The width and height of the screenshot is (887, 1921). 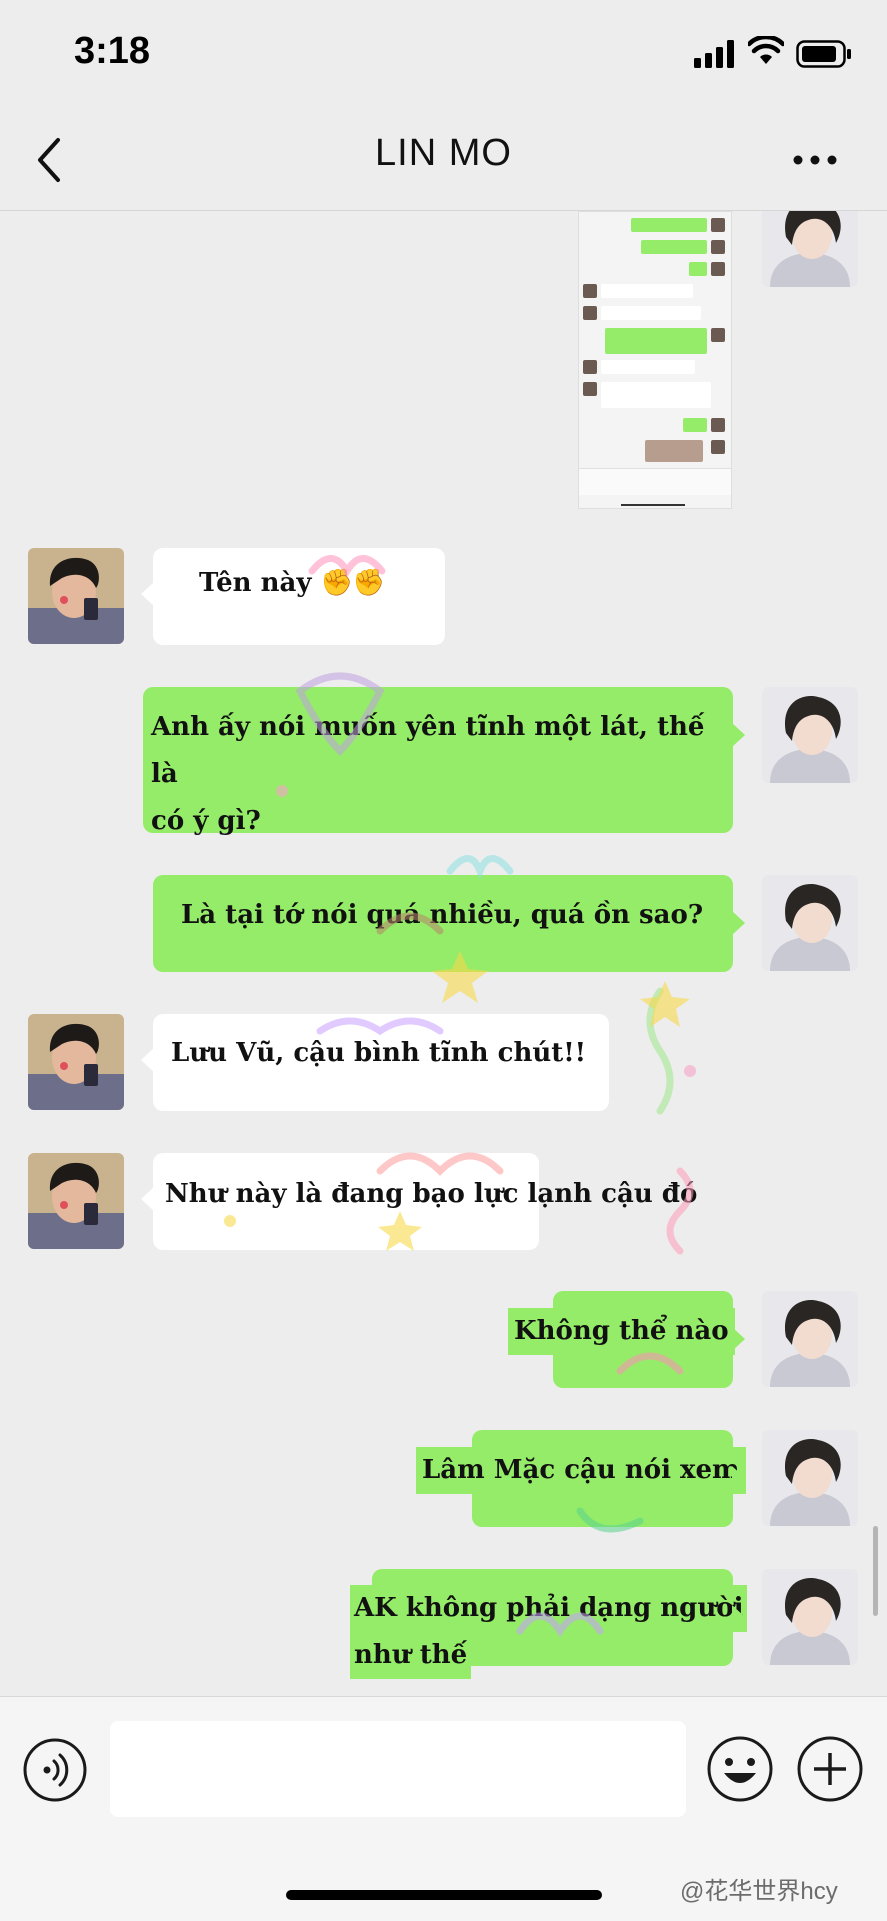 I want to click on message-bubble: Như này là đang bạo lực lạnh cậu đó, so click(x=419, y=1201).